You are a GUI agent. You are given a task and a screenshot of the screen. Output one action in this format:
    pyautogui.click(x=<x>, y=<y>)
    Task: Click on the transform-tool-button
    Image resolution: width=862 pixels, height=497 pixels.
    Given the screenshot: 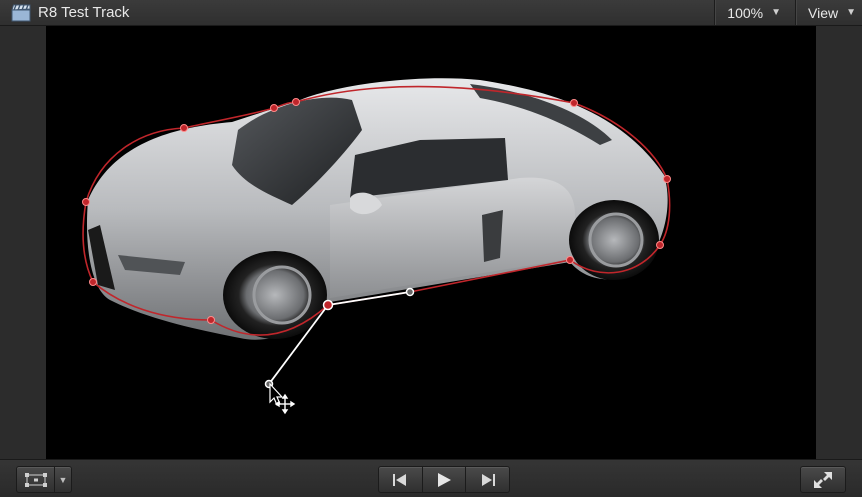 What is the action you would take?
    pyautogui.click(x=36, y=479)
    